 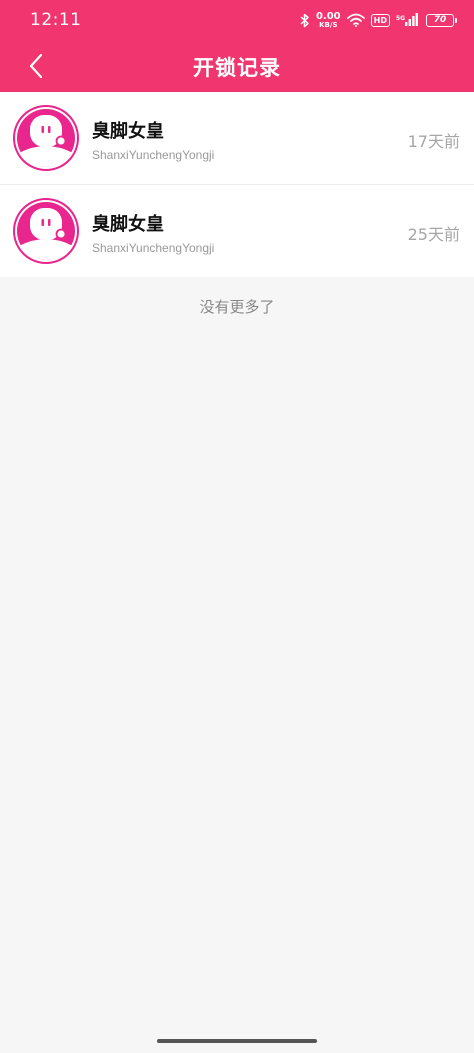 I want to click on status-icons: 0.00 KB/S HD 5G 70, so click(x=378, y=20).